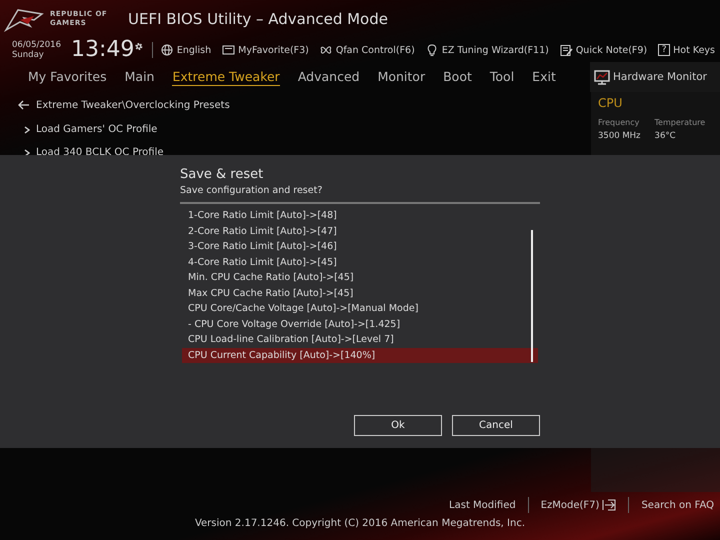 The image size is (720, 540). What do you see at coordinates (367, 50) in the screenshot?
I see `toolbar-button: Qfan Control(F6)` at bounding box center [367, 50].